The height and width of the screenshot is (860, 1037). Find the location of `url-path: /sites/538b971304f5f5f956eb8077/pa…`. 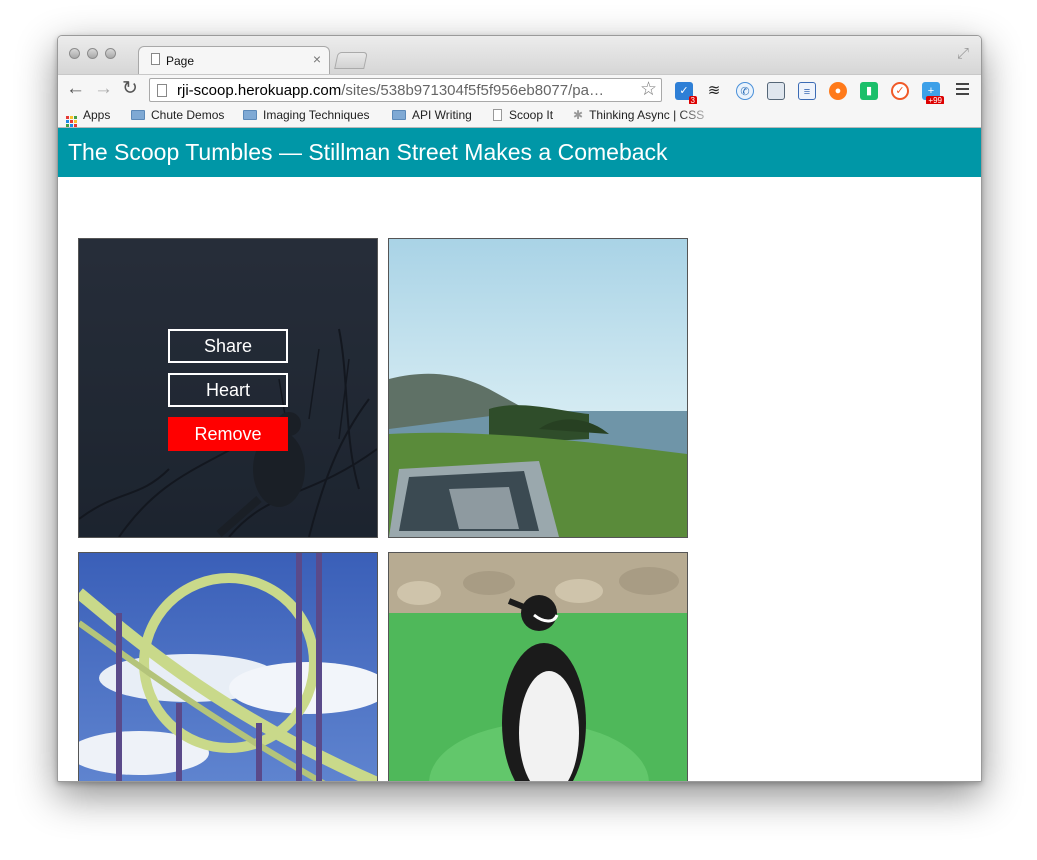

url-path: /sites/538b971304f5f5f956eb8077/pa… is located at coordinates (472, 90).